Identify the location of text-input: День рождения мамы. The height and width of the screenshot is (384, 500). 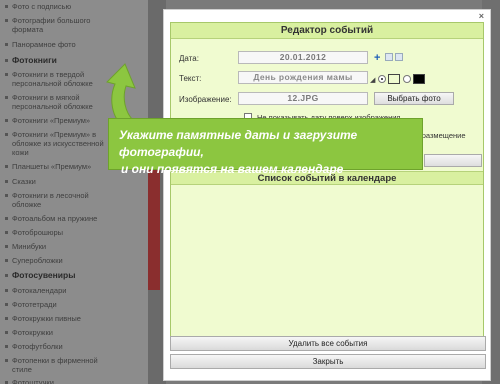
(303, 77).